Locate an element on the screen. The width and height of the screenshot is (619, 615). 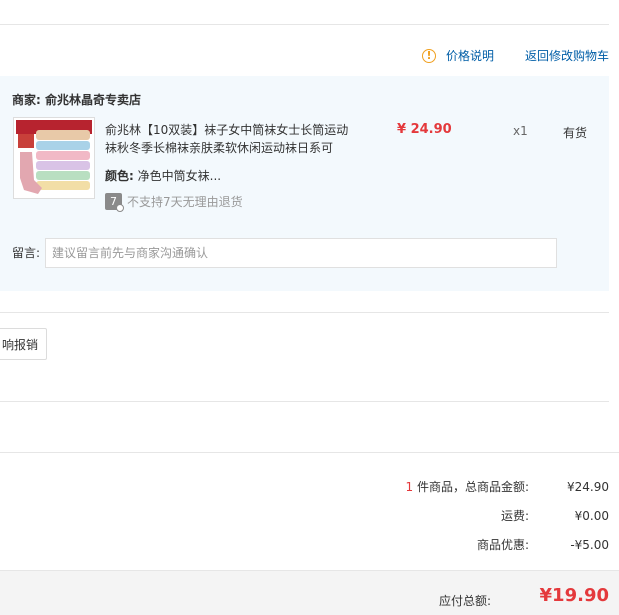
socks-image is located at coordinates (54, 158).